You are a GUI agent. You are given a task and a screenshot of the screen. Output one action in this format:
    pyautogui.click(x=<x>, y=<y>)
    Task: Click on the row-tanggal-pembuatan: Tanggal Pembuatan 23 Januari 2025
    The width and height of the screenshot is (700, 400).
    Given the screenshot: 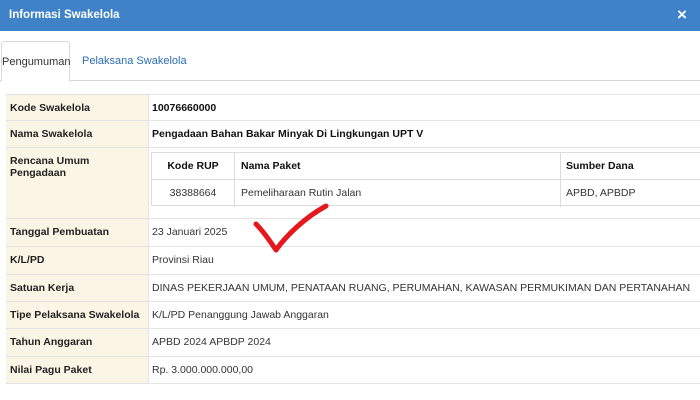 What is the action you would take?
    pyautogui.click(x=353, y=233)
    